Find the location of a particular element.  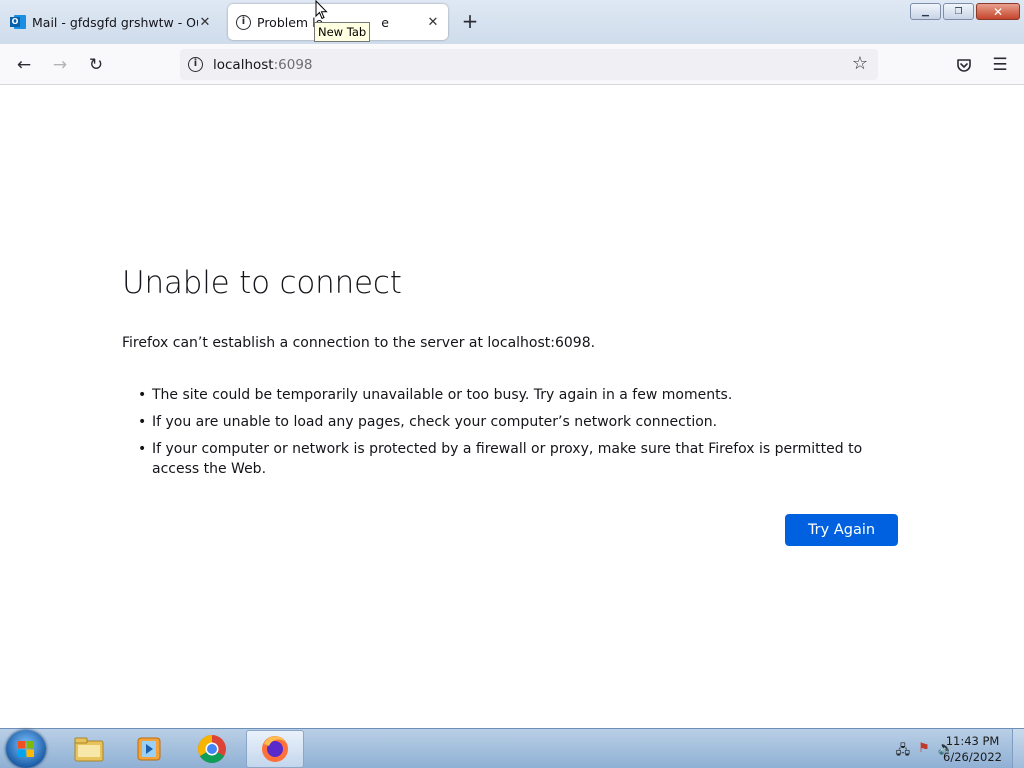

windows-logo-icon is located at coordinates (26, 749).